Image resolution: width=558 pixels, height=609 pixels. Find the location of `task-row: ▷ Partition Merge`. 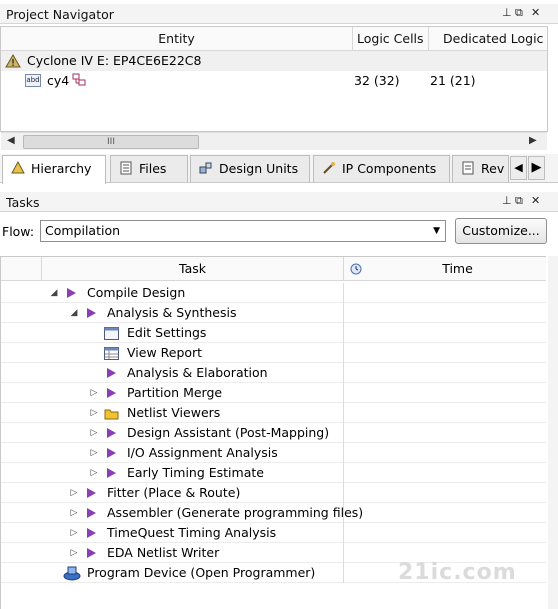

task-row: ▷ Partition Merge is located at coordinates (273, 393).